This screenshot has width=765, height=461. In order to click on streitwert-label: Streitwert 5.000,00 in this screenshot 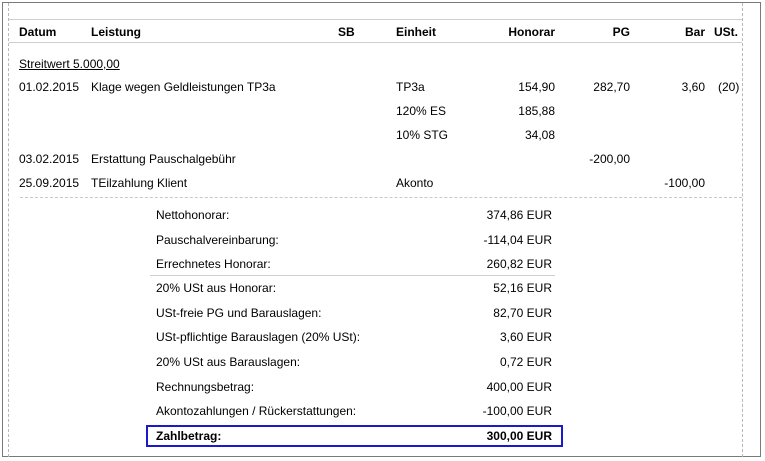, I will do `click(69, 64)`.